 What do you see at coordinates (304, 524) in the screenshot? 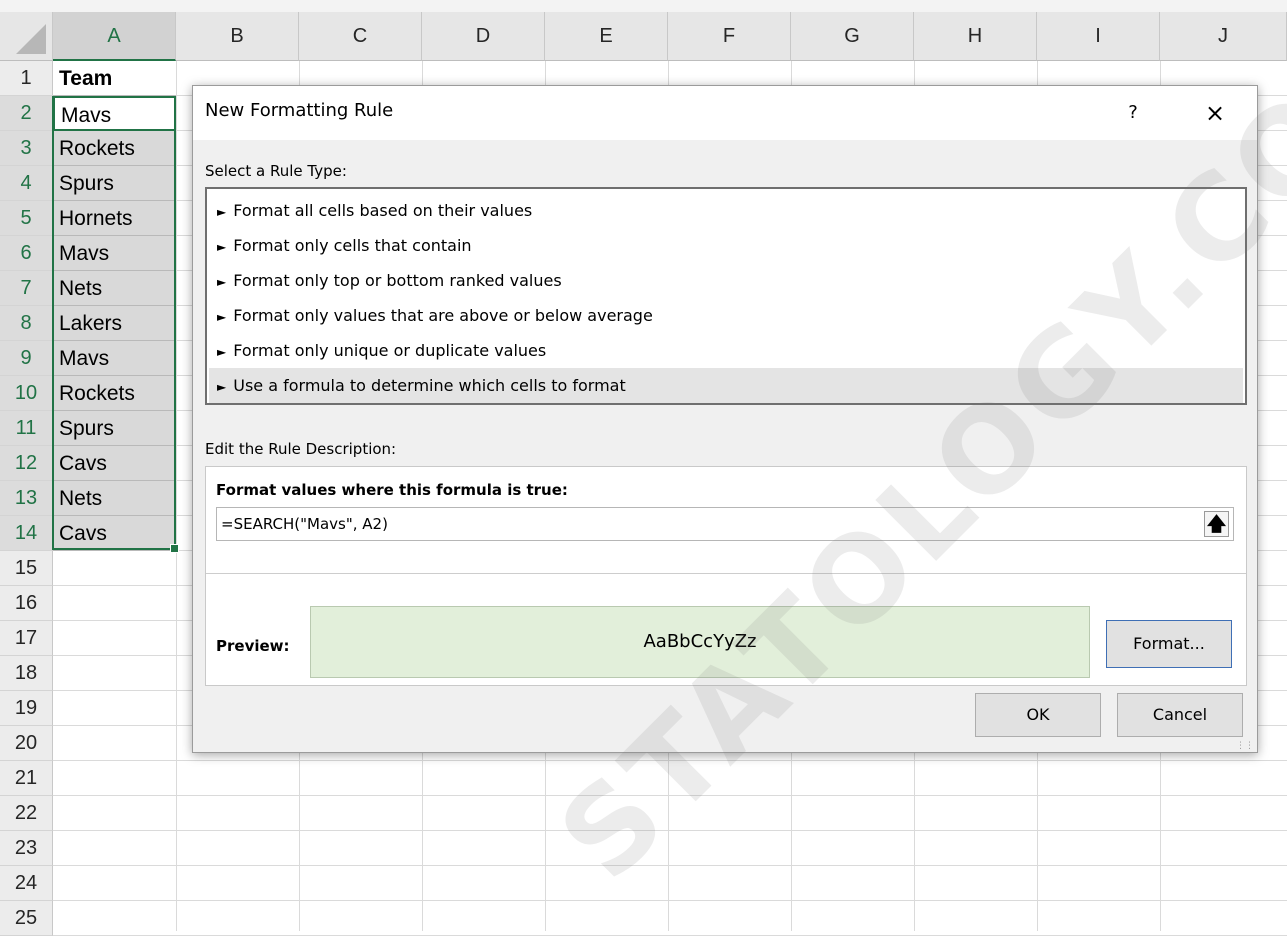
I see `formula-text: =SEARCH("Mavs", A2)` at bounding box center [304, 524].